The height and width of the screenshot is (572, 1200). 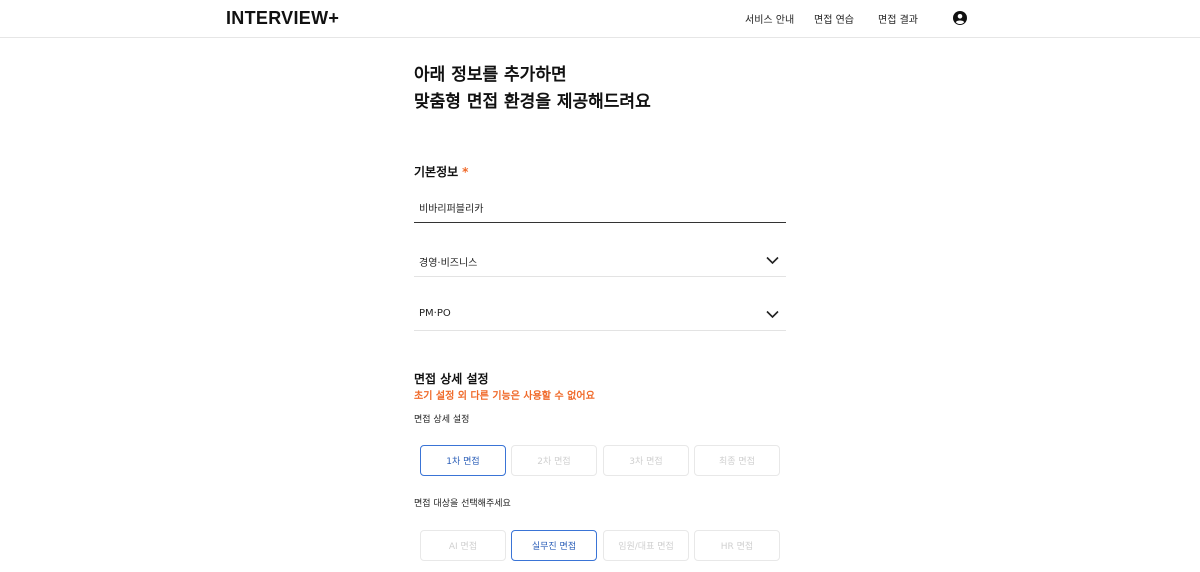 I want to click on job-category-select: 경영·비즈니스, so click(x=600, y=262).